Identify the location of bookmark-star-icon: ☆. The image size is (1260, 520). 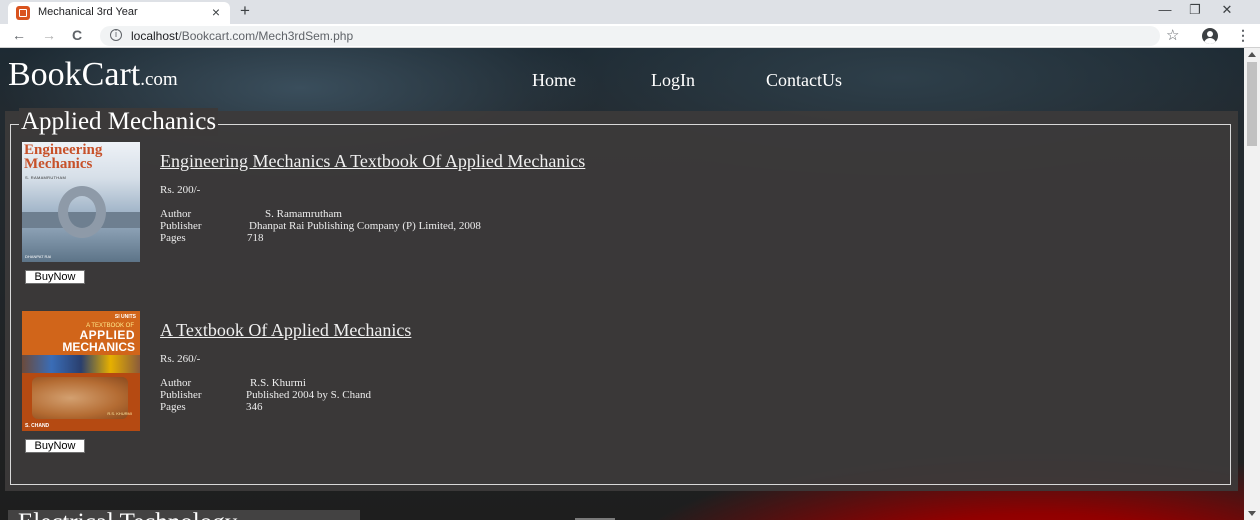
(1172, 35).